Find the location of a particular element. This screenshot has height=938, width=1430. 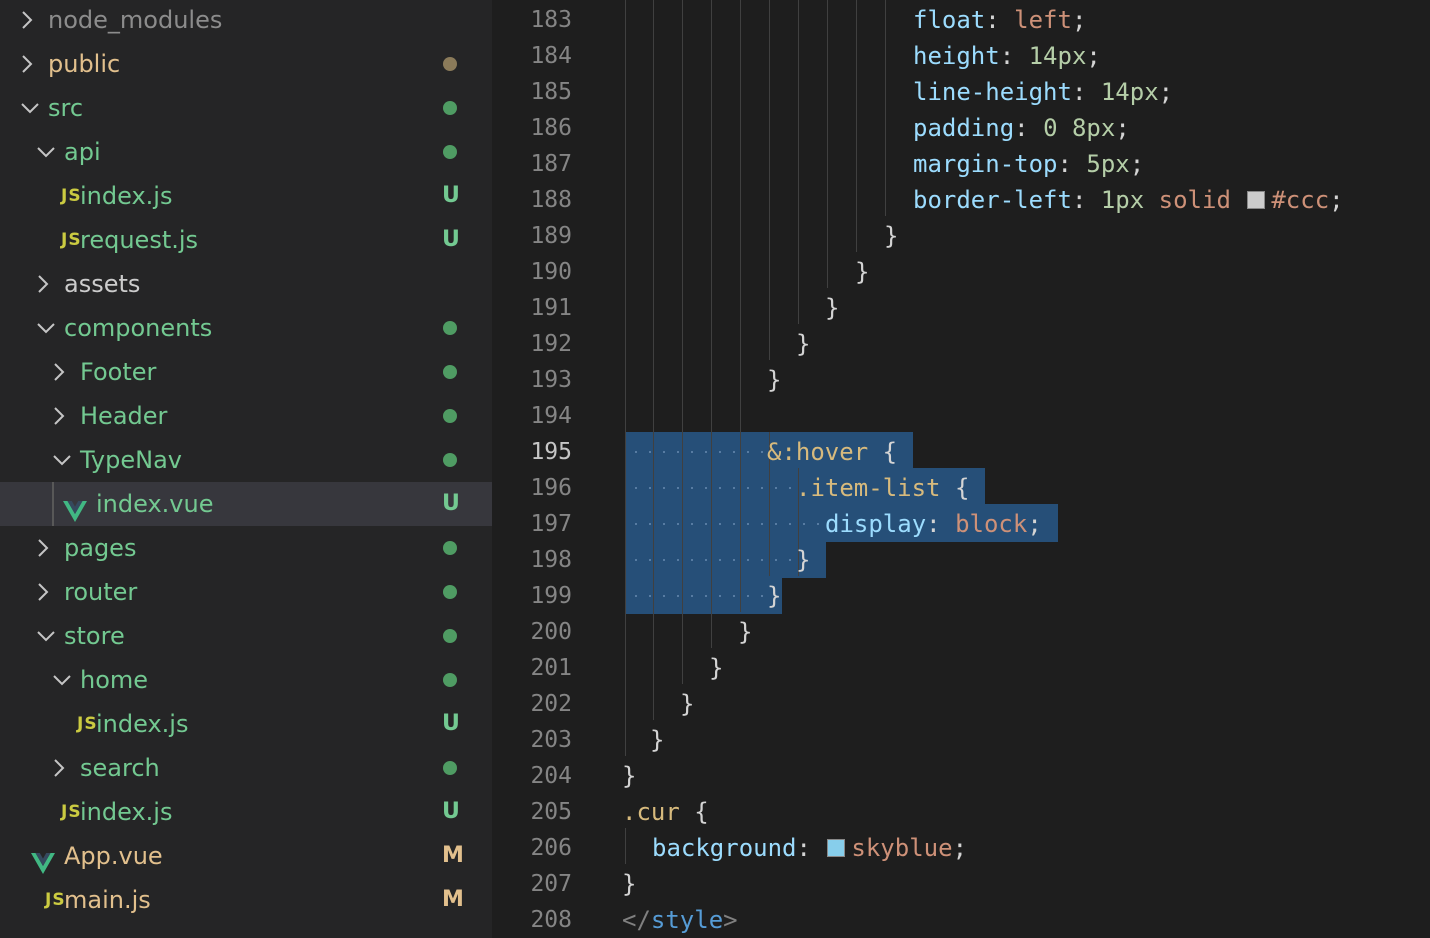

tree-item-search: search is located at coordinates (246, 768).